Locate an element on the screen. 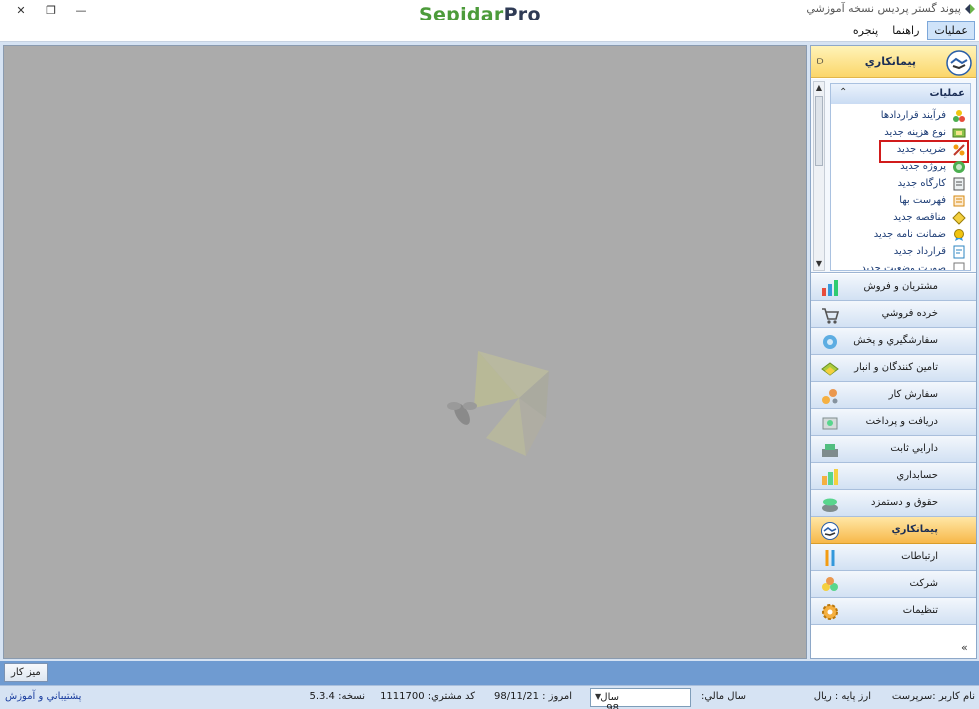 The height and width of the screenshot is (709, 979). more-sections-button: » is located at coordinates (893, 649).